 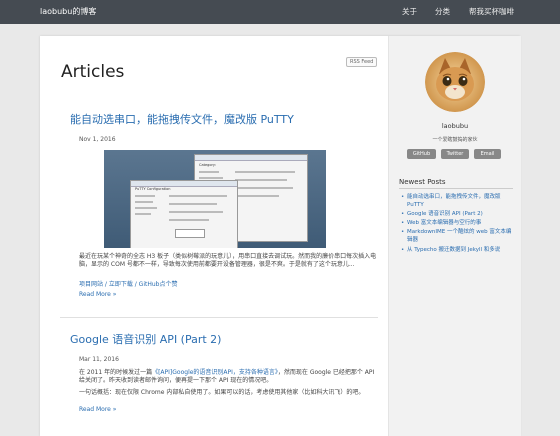 I want to click on recent-post-item: • 能自动选串口，能拖拽传文件，魔改版 PuTTY, so click(x=457, y=201).